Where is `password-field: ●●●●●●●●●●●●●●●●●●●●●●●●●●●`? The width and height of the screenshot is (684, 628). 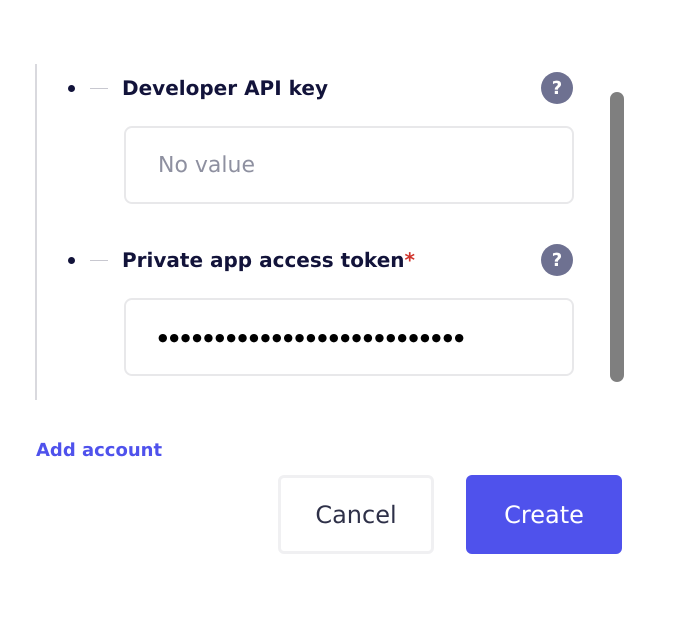
password-field: ●●●●●●●●●●●●●●●●●●●●●●●●●●● is located at coordinates (349, 337).